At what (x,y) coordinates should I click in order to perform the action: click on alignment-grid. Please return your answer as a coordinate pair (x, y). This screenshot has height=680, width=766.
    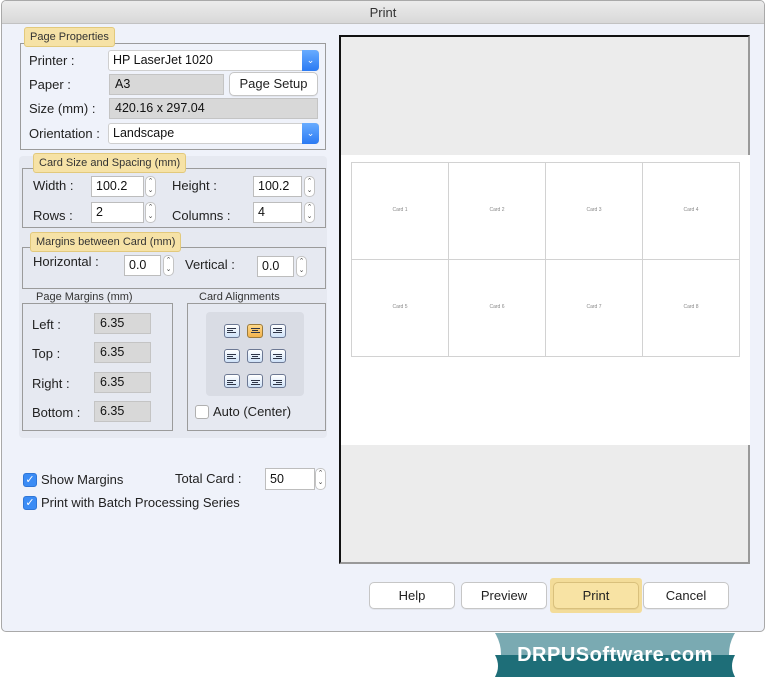
    Looking at the image, I should click on (255, 354).